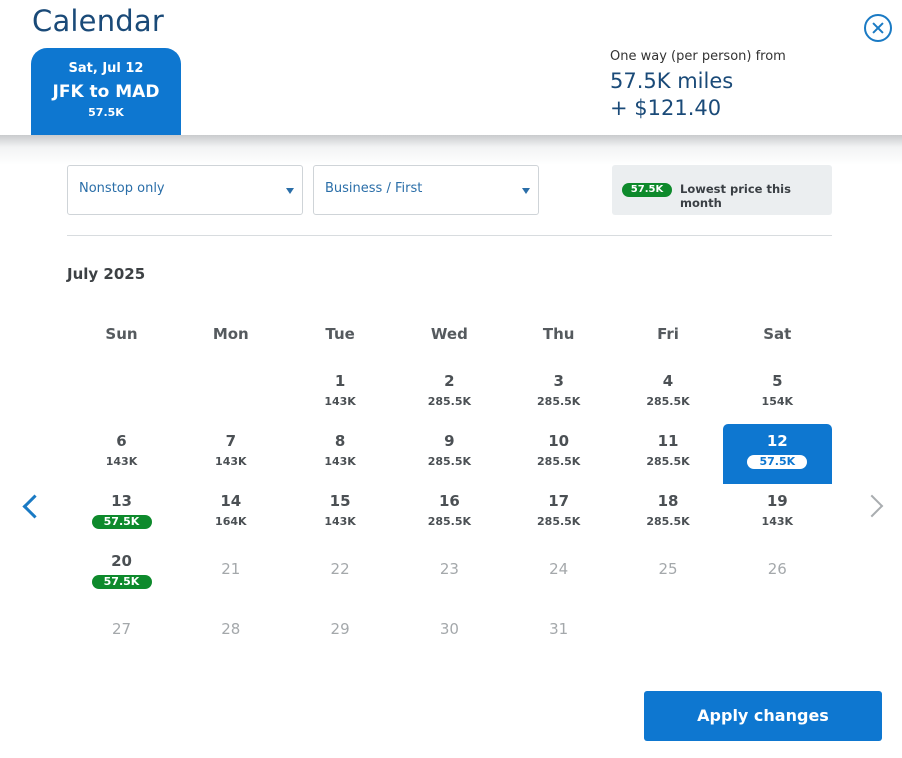  I want to click on lowest-price-label: Lowest price this month, so click(735, 196).